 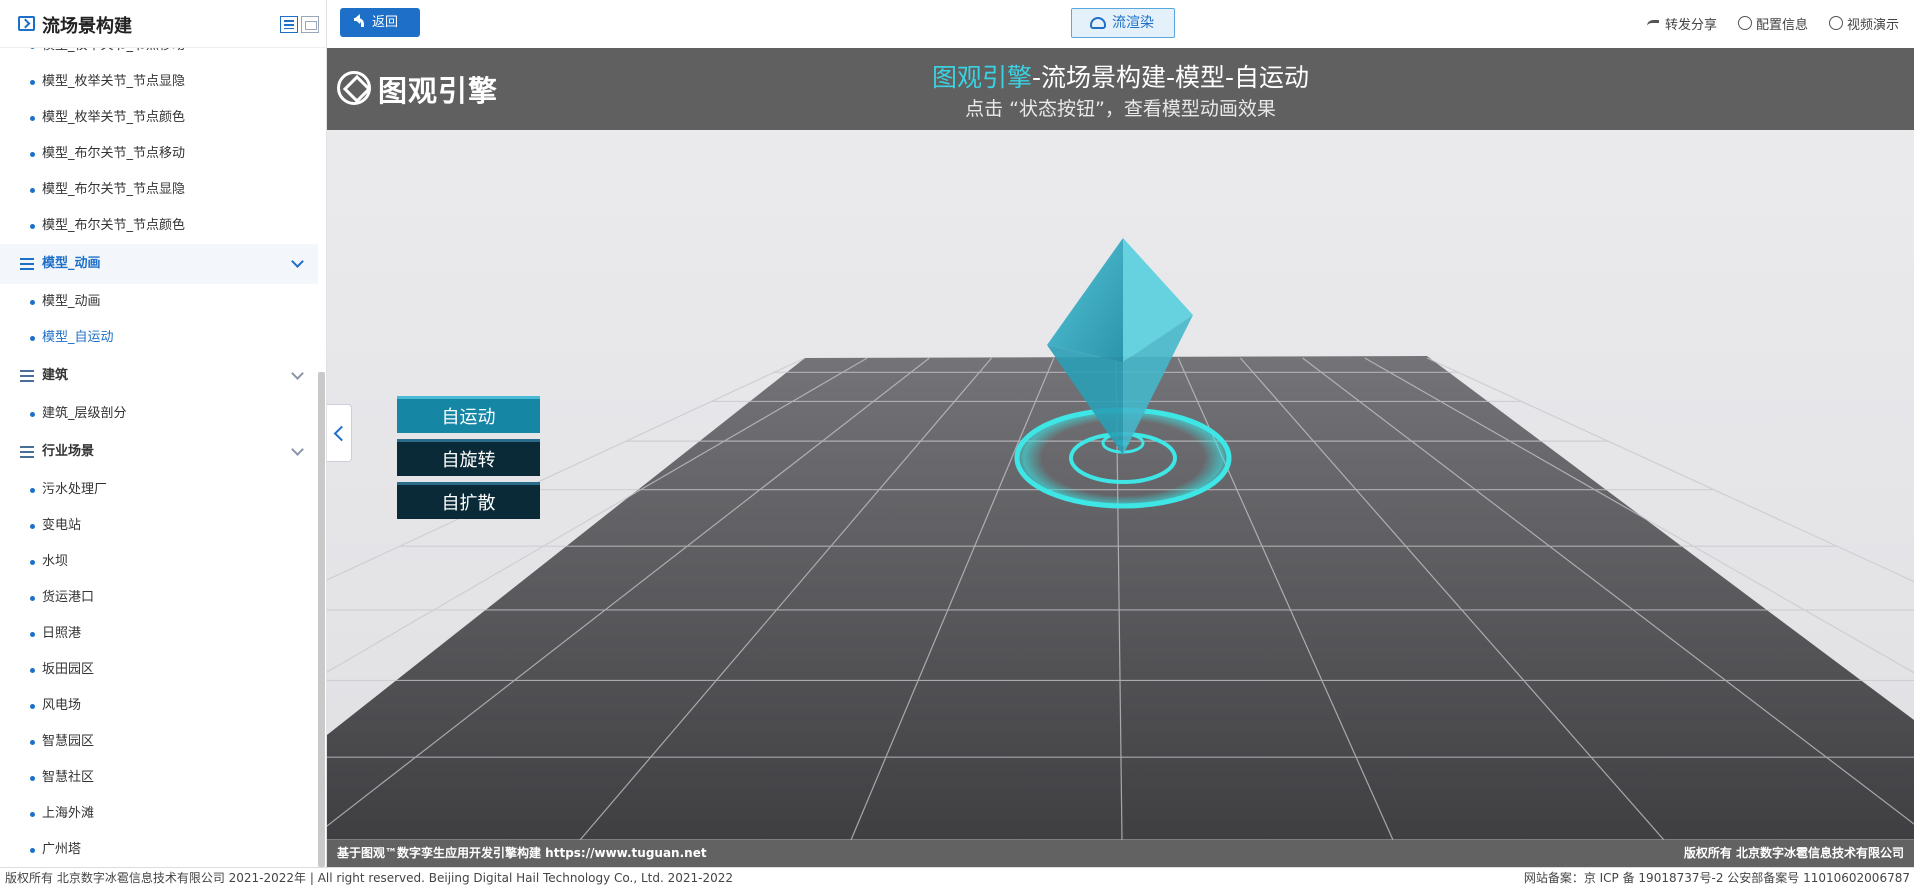 I want to click on tree-item: 变电站, so click(x=159, y=526).